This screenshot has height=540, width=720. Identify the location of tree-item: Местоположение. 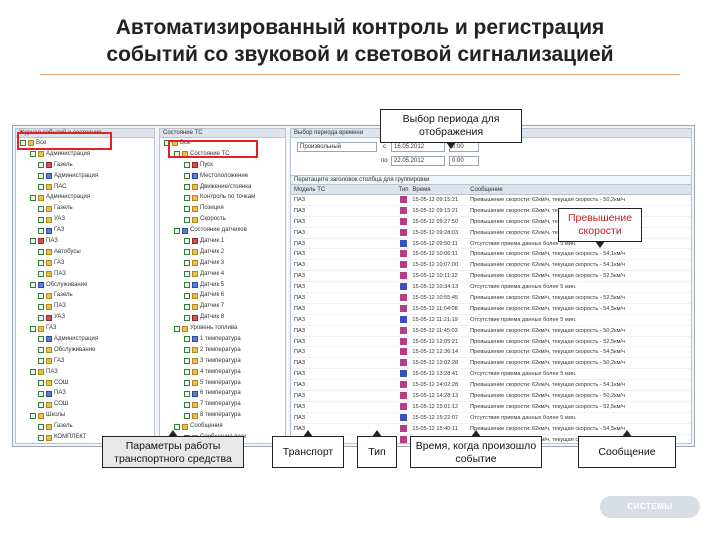
(222, 176).